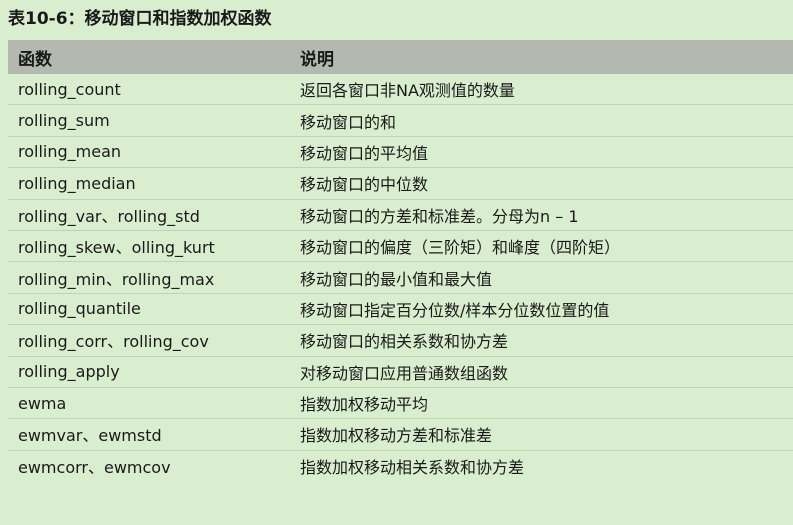 The height and width of the screenshot is (525, 793). I want to click on function-name: ewmcorr、ewmcov, so click(94, 468).